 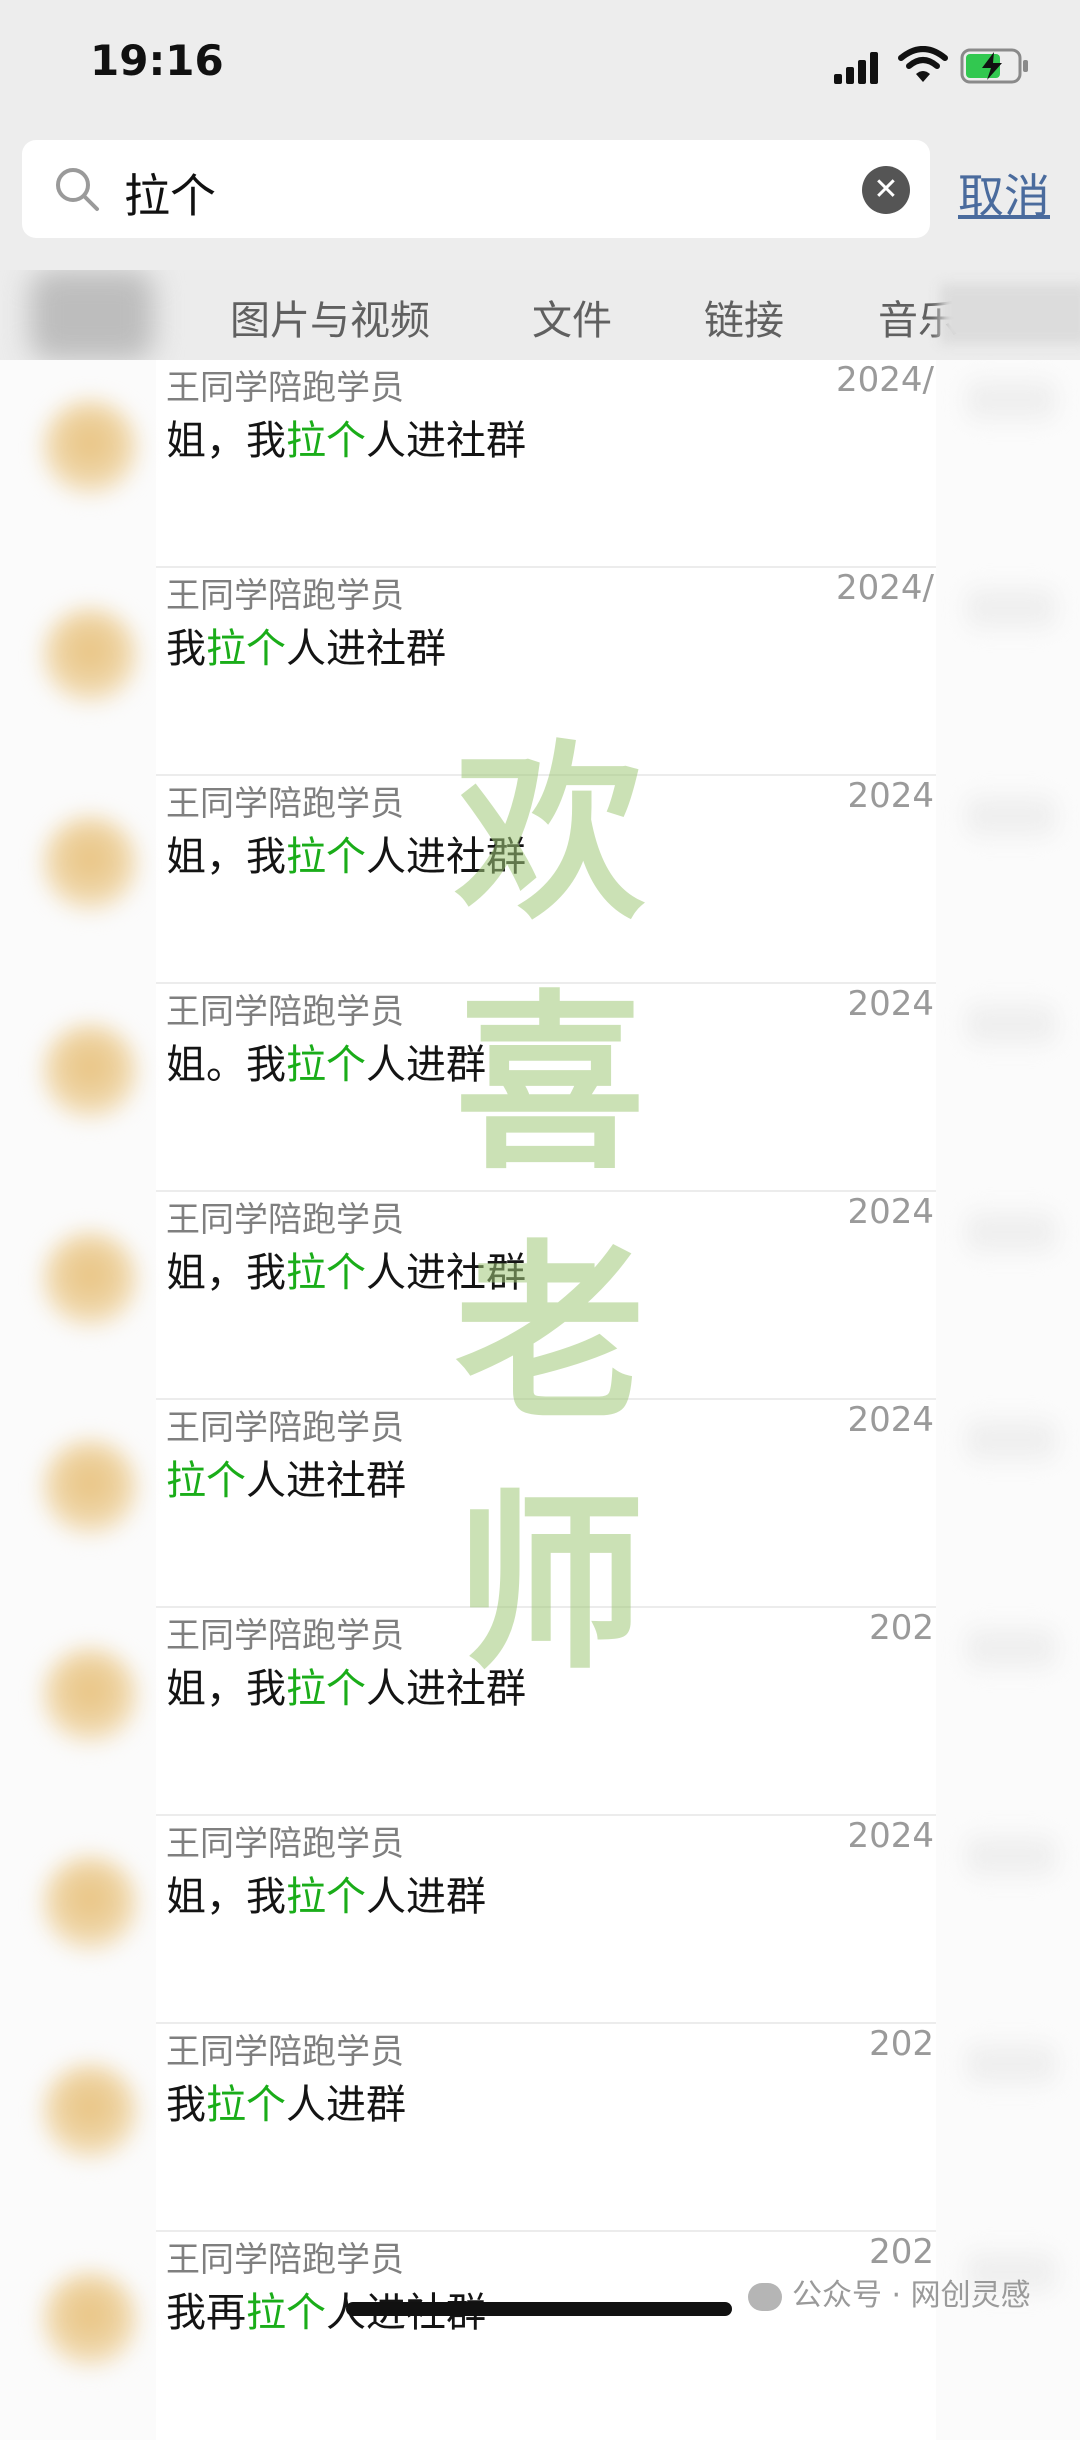 I want to click on message-text: 我拉个人进社群, so click(x=306, y=649).